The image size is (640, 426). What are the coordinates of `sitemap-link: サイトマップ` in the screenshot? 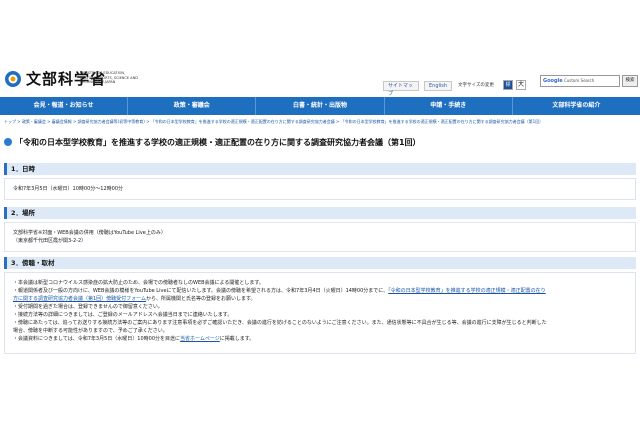 It's located at (401, 89).